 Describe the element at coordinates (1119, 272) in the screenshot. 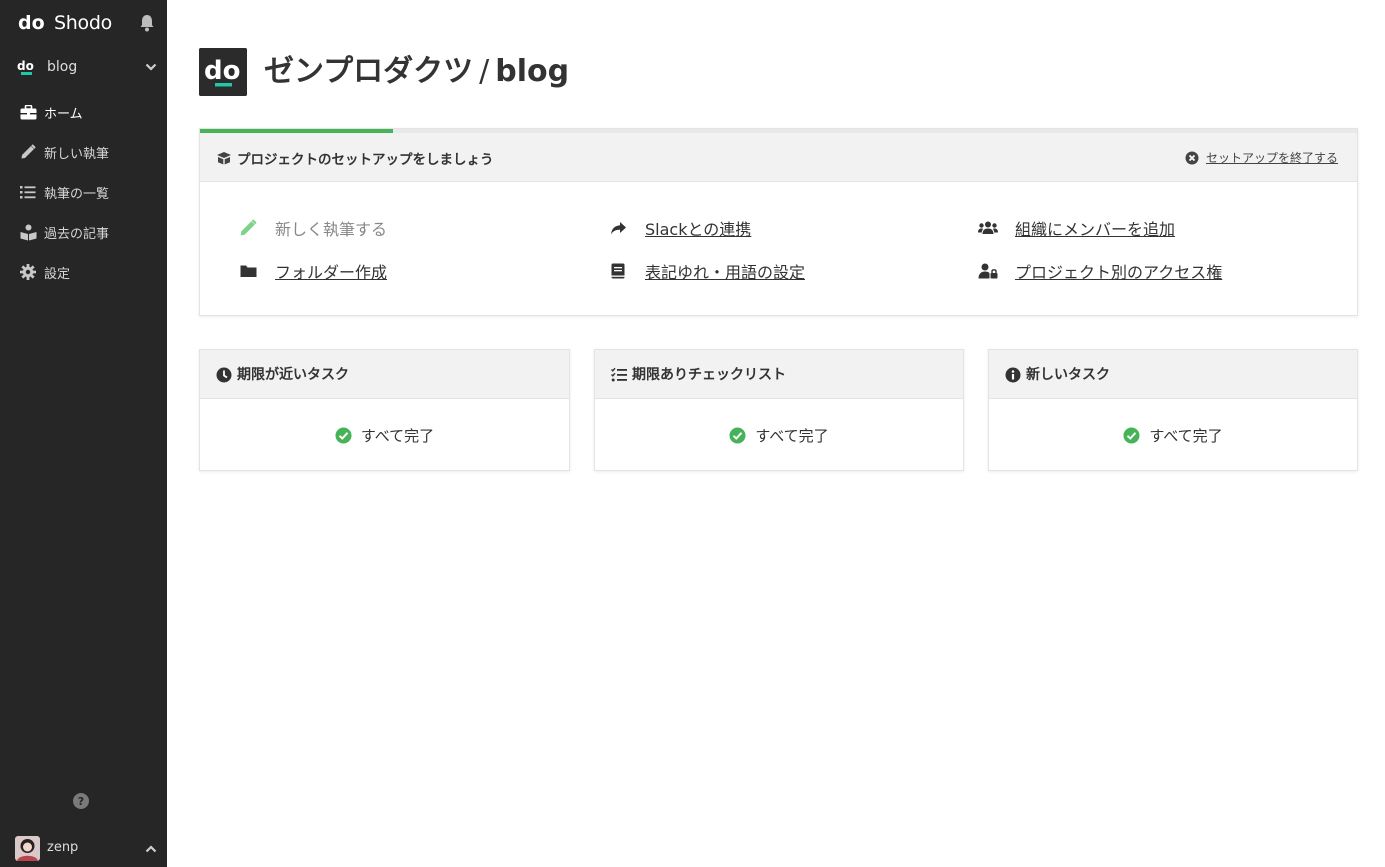

I see `setup-step-label: プロジェクト別のアクセス権` at that location.